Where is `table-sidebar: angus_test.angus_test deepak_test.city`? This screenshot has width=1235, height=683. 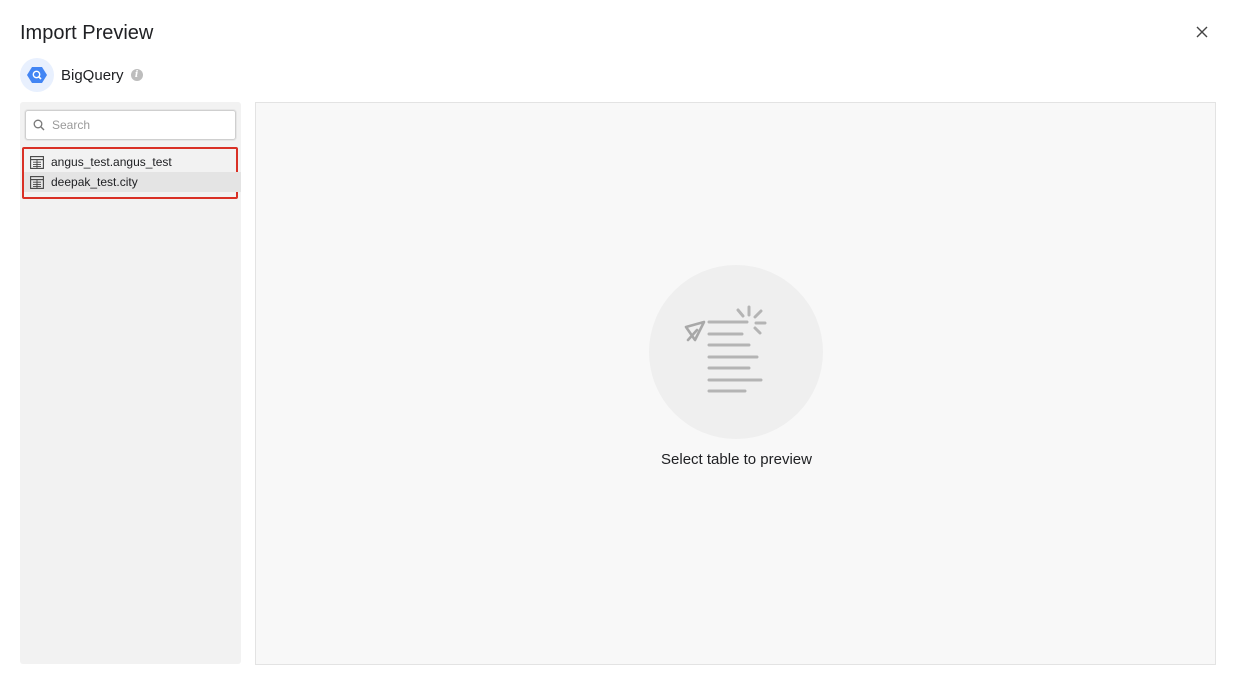 table-sidebar: angus_test.angus_test deepak_test.city is located at coordinates (130, 383).